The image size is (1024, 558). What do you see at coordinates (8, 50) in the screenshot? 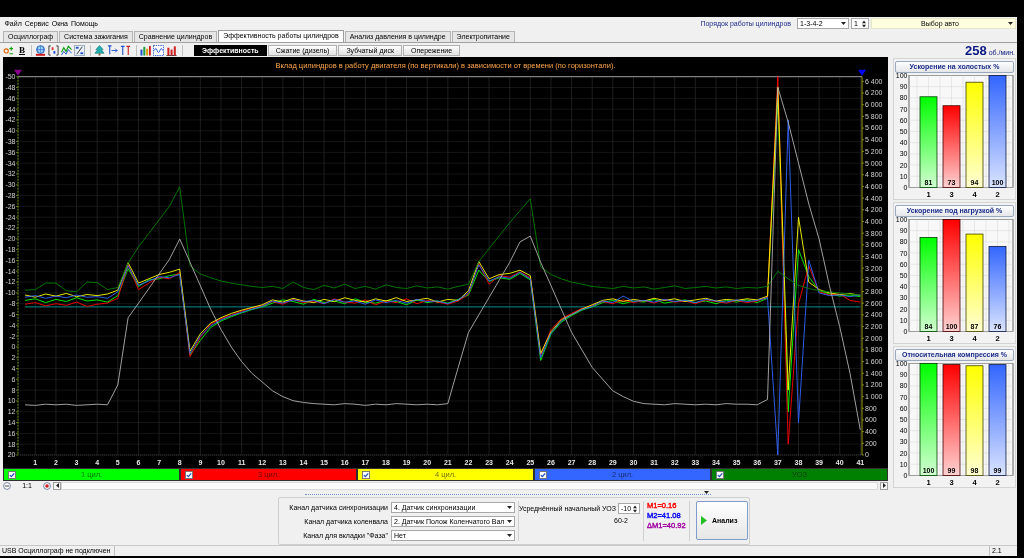
I see `plus-minus-icon` at bounding box center [8, 50].